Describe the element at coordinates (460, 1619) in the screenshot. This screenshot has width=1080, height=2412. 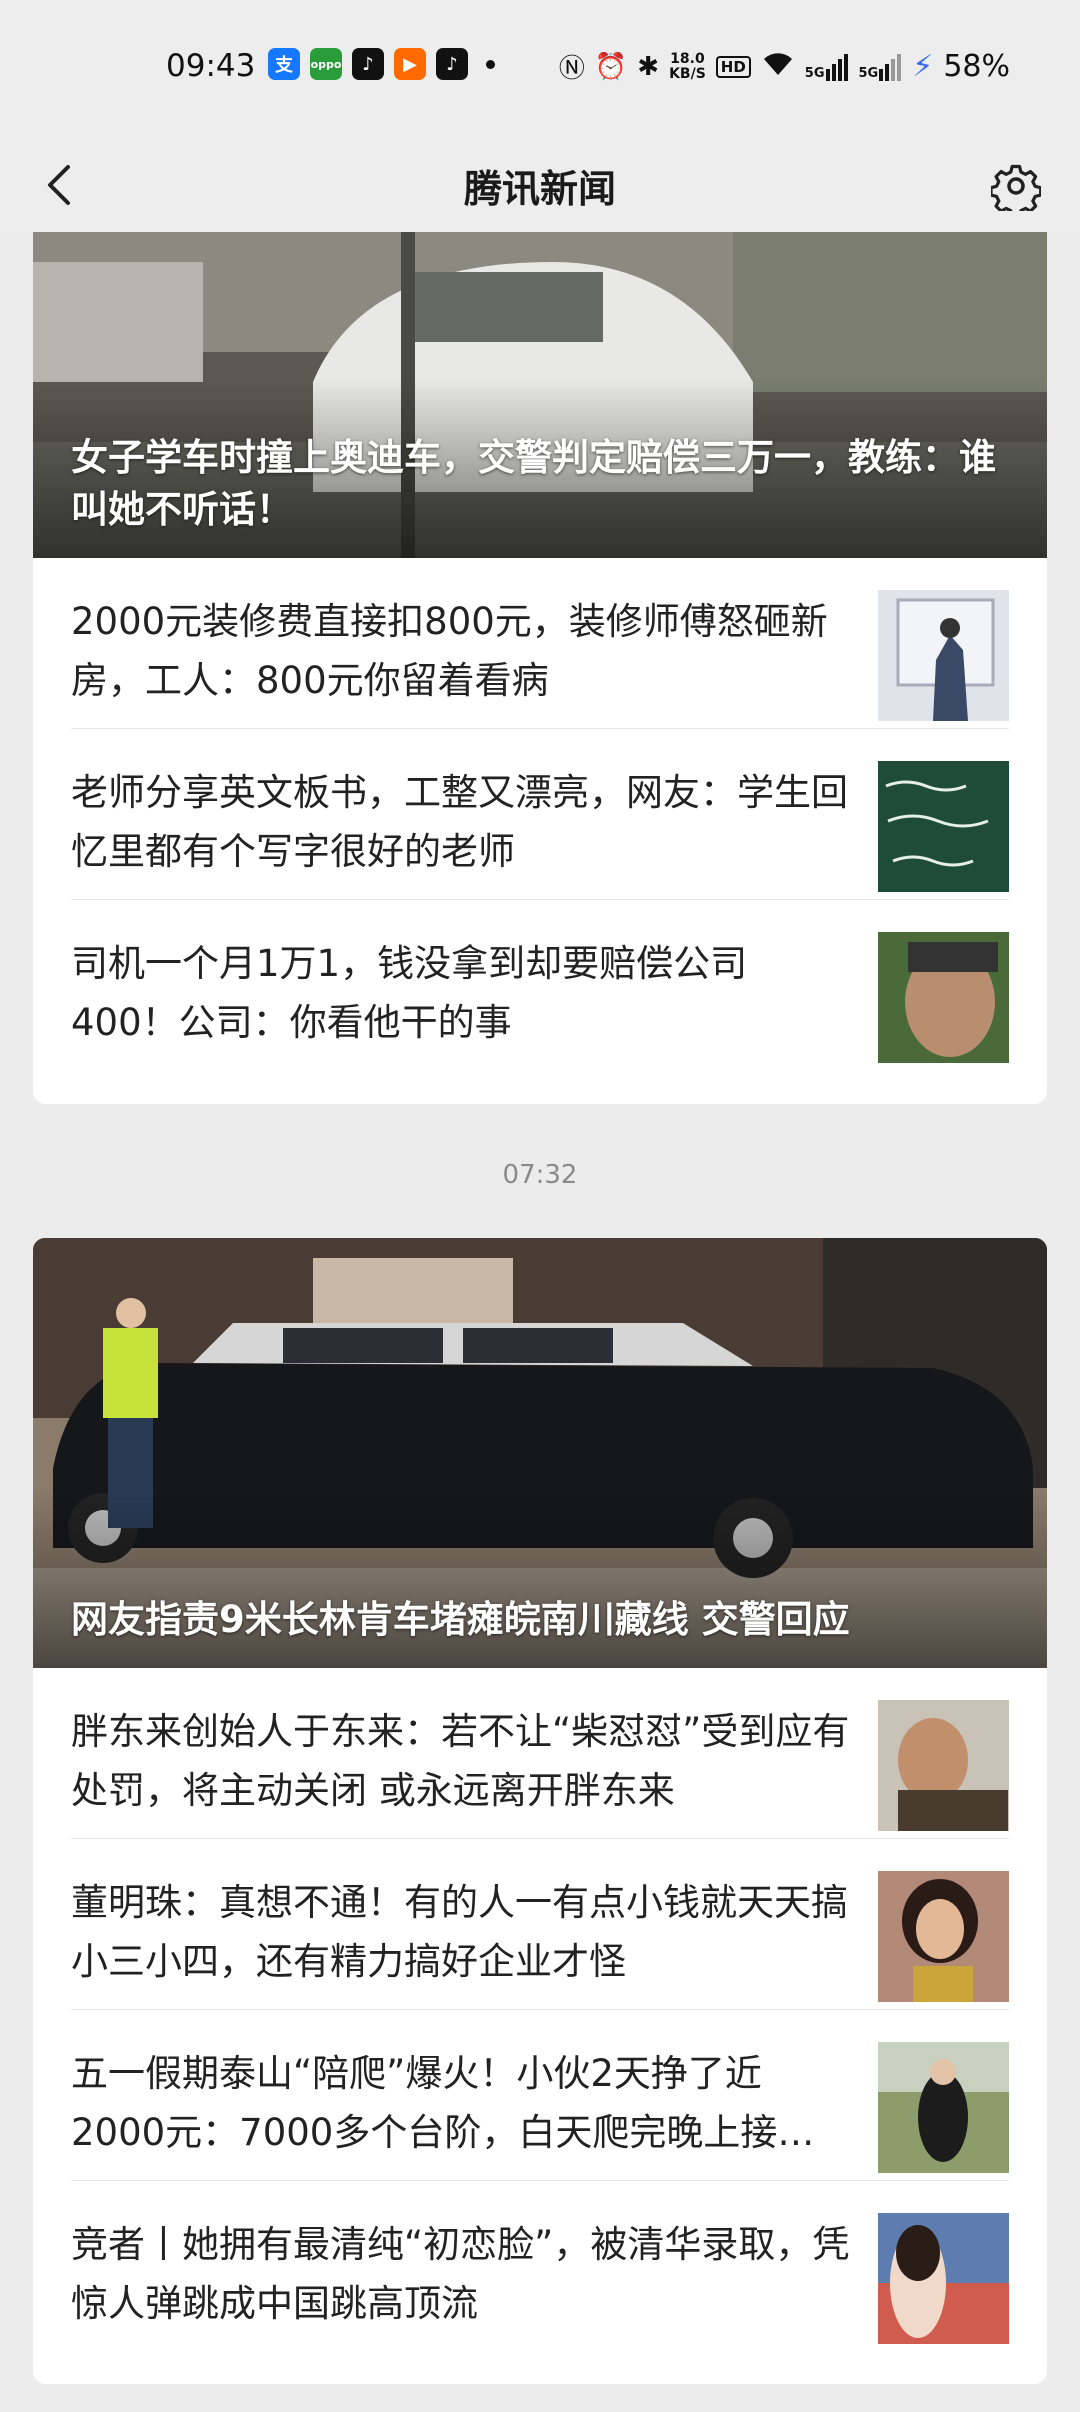
I see `hero-title-2: 网友指责9米长林肯车堵瘫皖南川藏线 交警回应` at that location.